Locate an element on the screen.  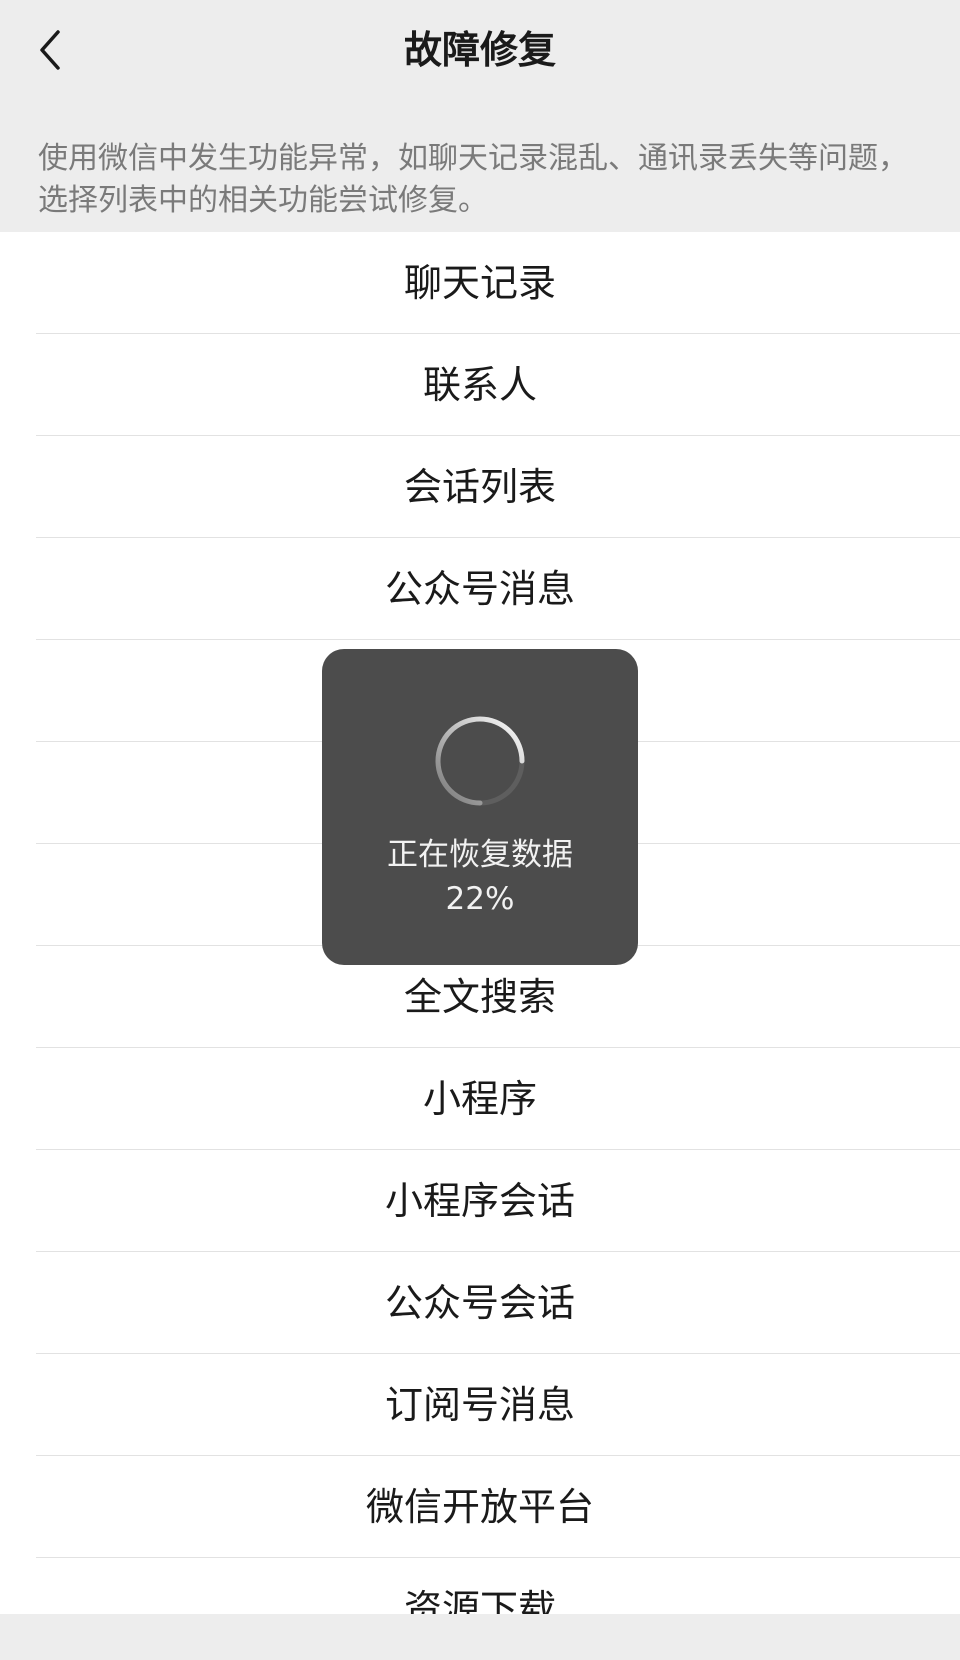
page-title: 故障修复 is located at coordinates (479, 50).